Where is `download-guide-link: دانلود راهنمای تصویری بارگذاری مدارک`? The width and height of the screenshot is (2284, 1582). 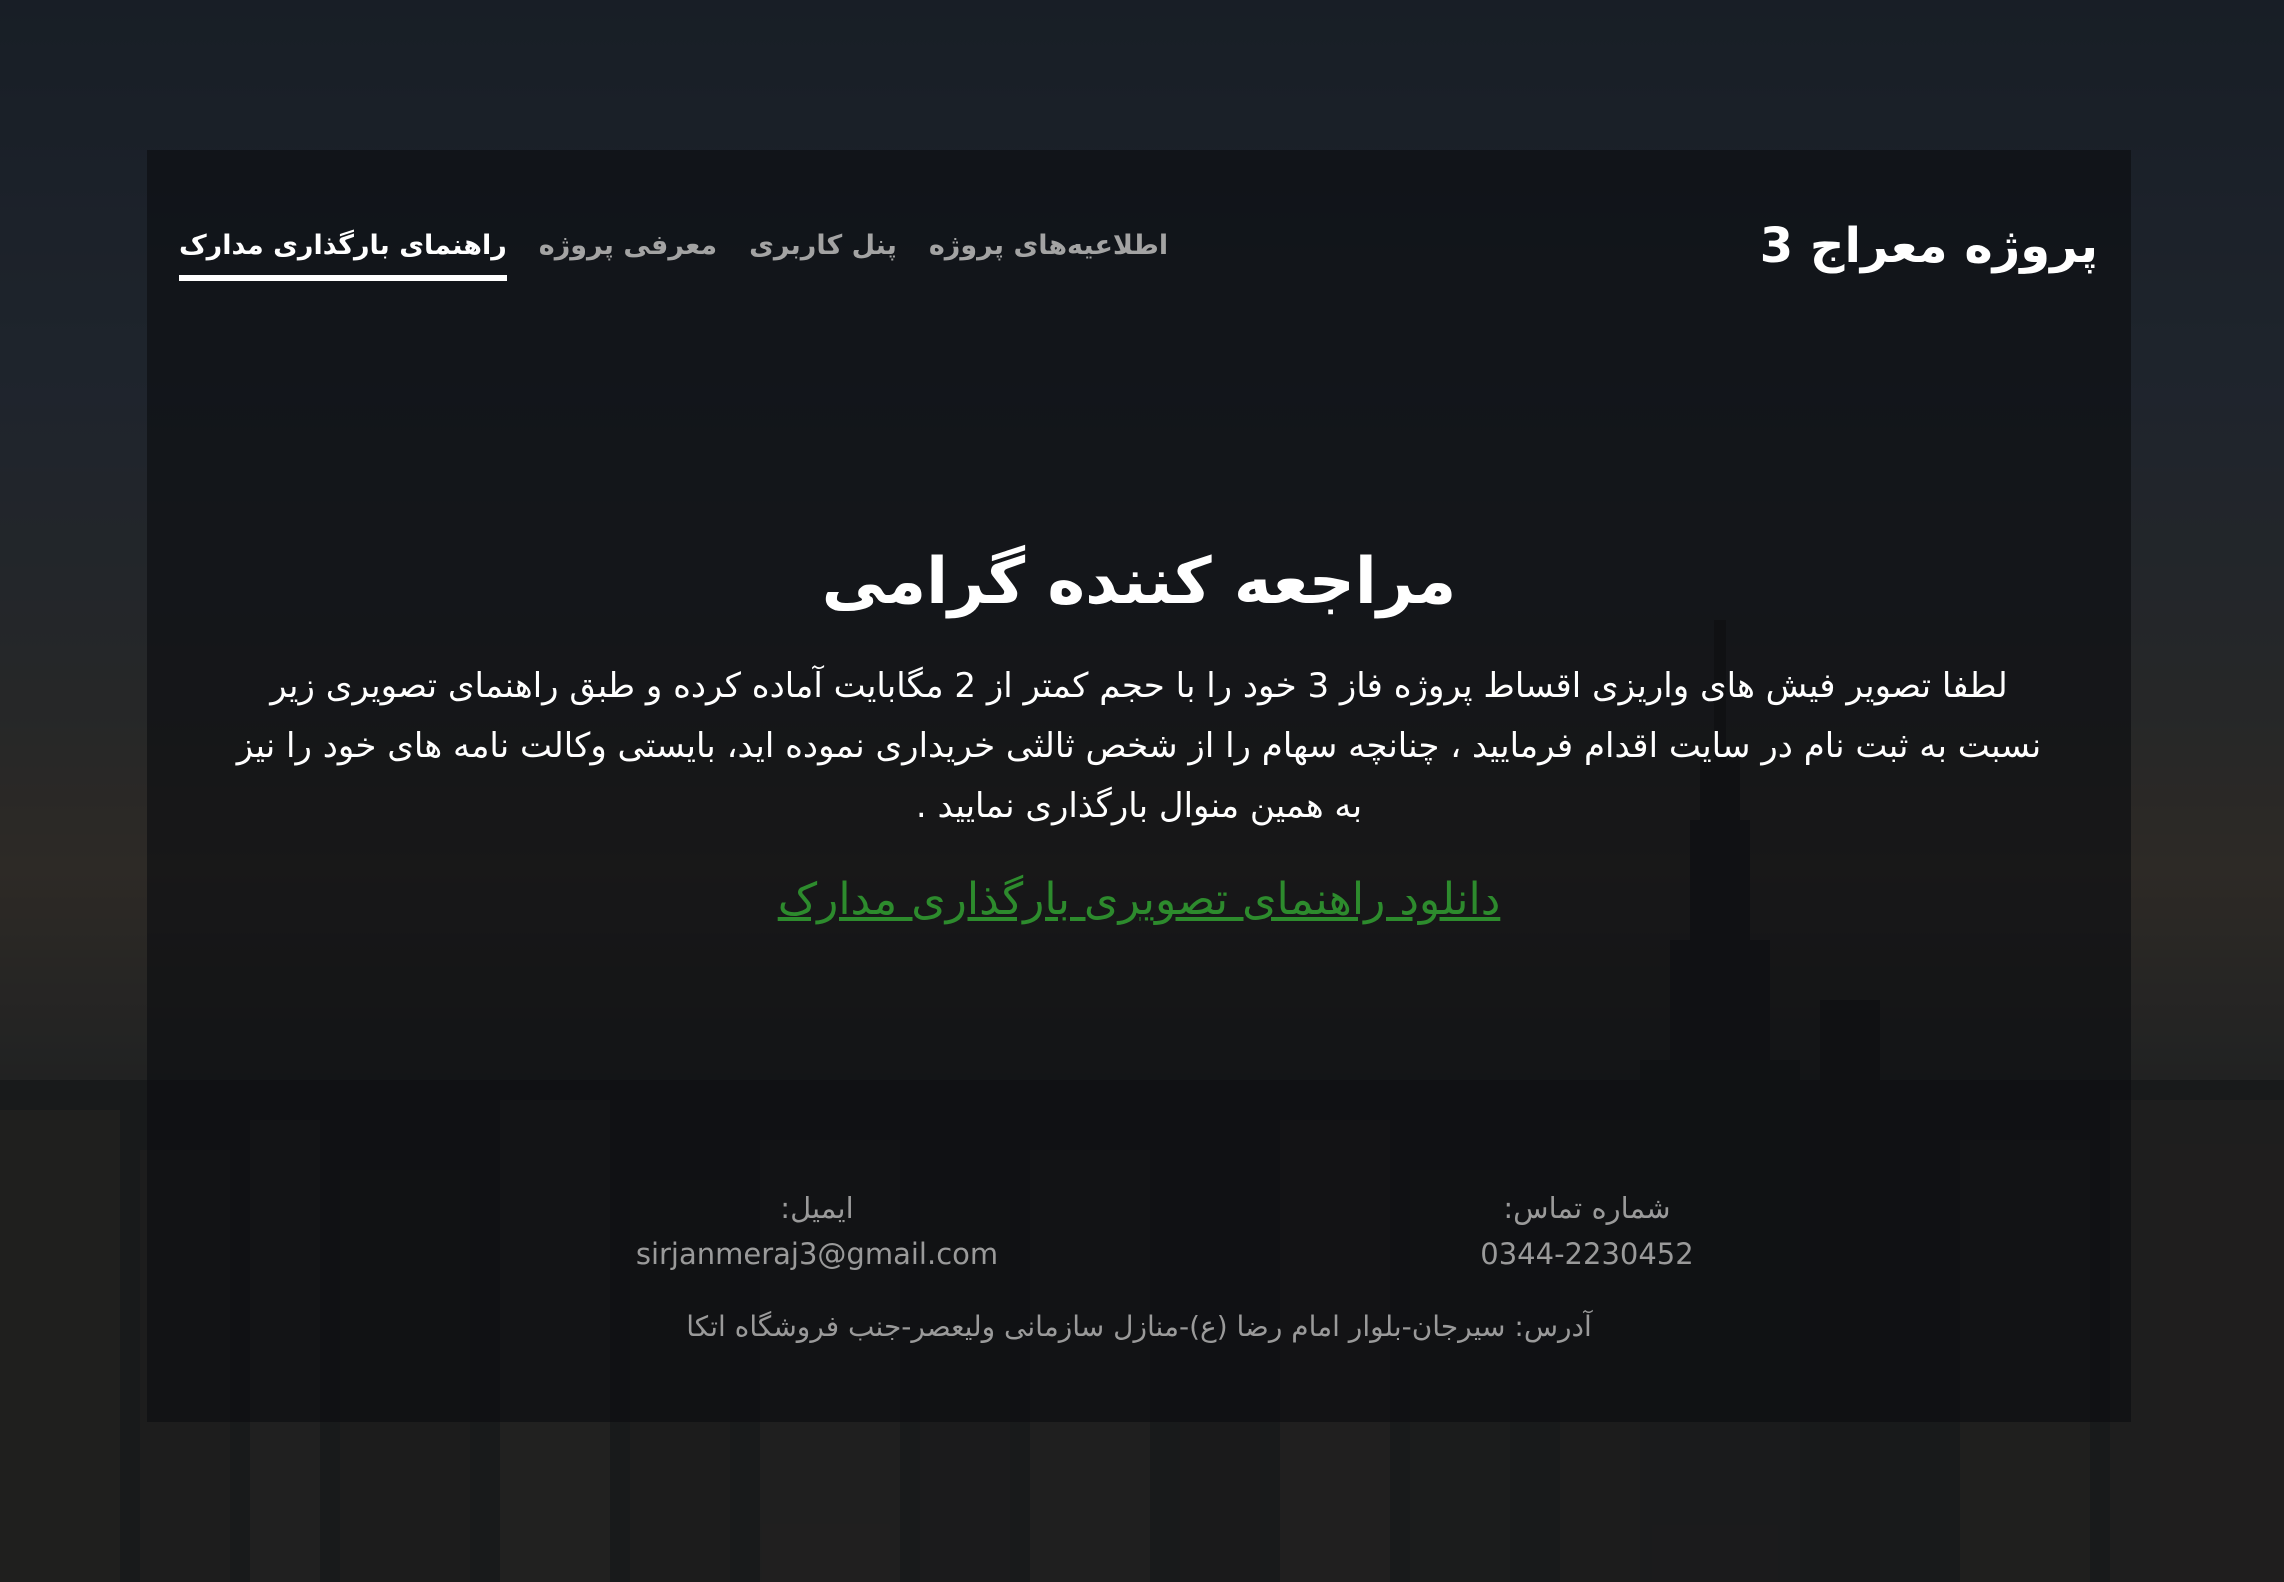
download-guide-link: دانلود راهنمای تصویری بارگذاری مدارک is located at coordinates (1139, 899).